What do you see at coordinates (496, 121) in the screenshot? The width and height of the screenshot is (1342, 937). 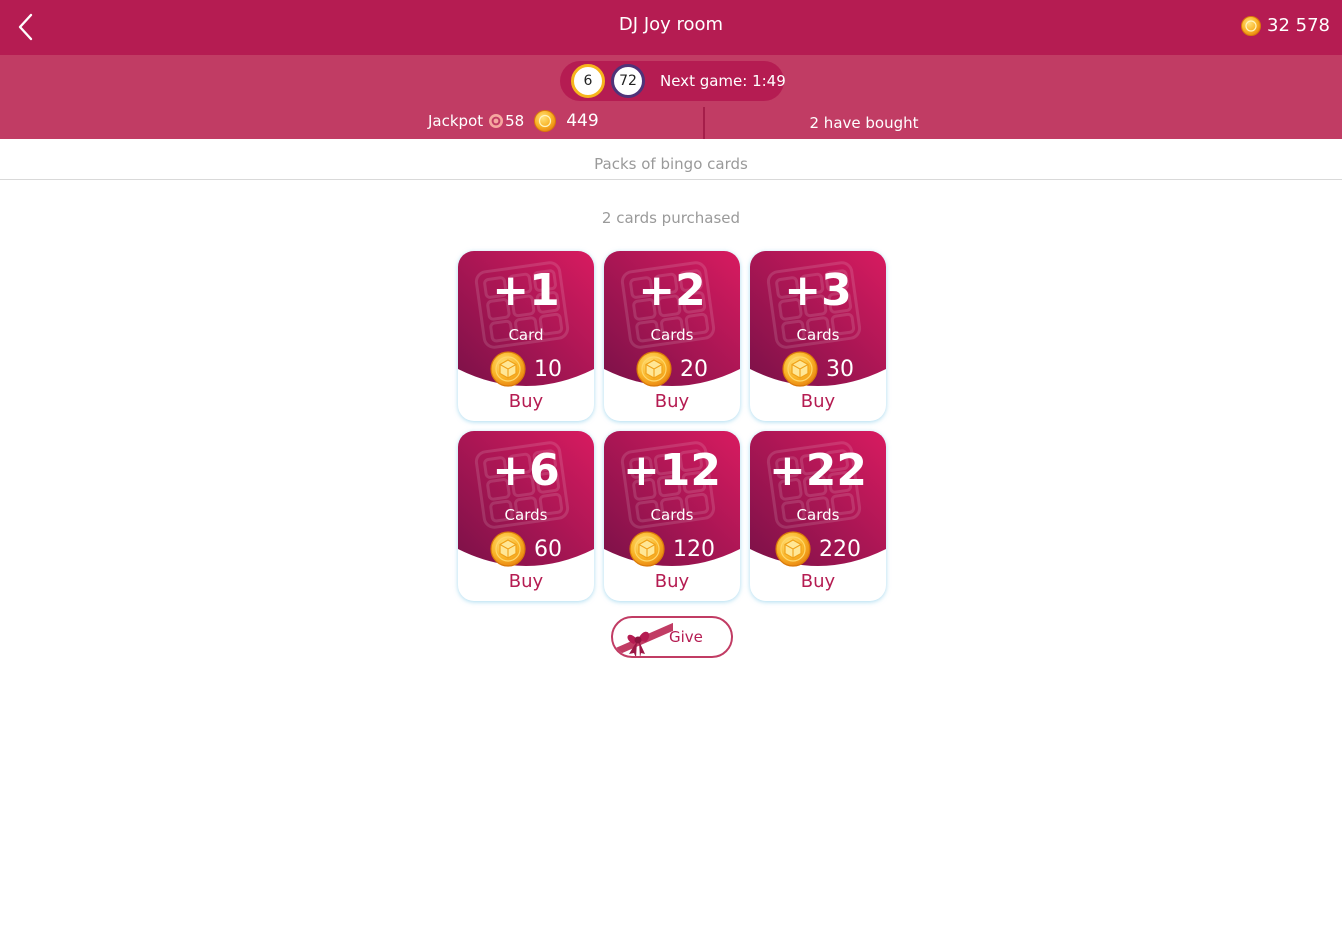 I see `target-icon` at bounding box center [496, 121].